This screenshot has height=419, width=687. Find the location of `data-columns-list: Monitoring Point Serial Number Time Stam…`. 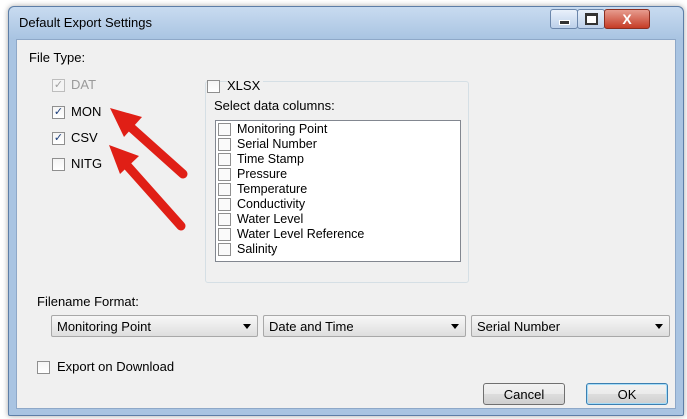

data-columns-list: Monitoring Point Serial Number Time Stam… is located at coordinates (338, 191).